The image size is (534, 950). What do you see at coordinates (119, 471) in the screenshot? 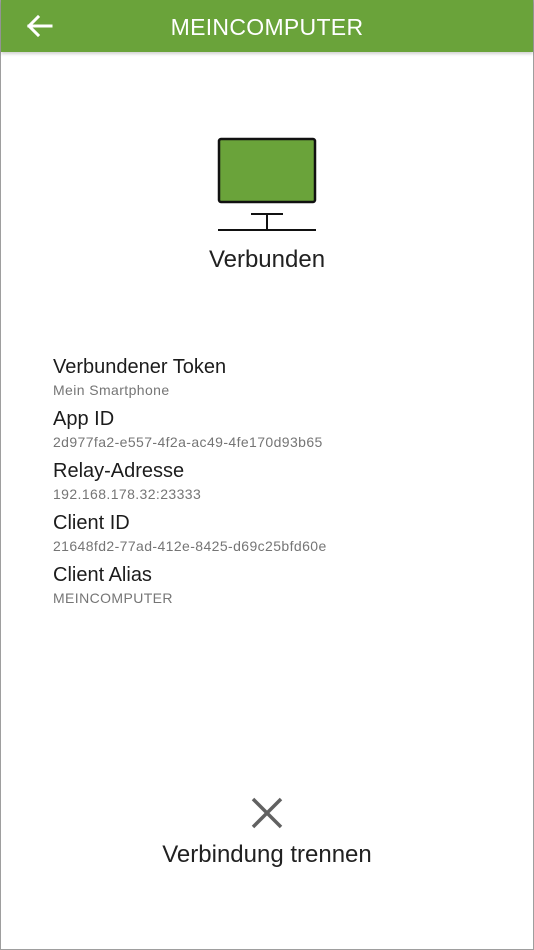
I see `detail-label: Relay-Adresse` at bounding box center [119, 471].